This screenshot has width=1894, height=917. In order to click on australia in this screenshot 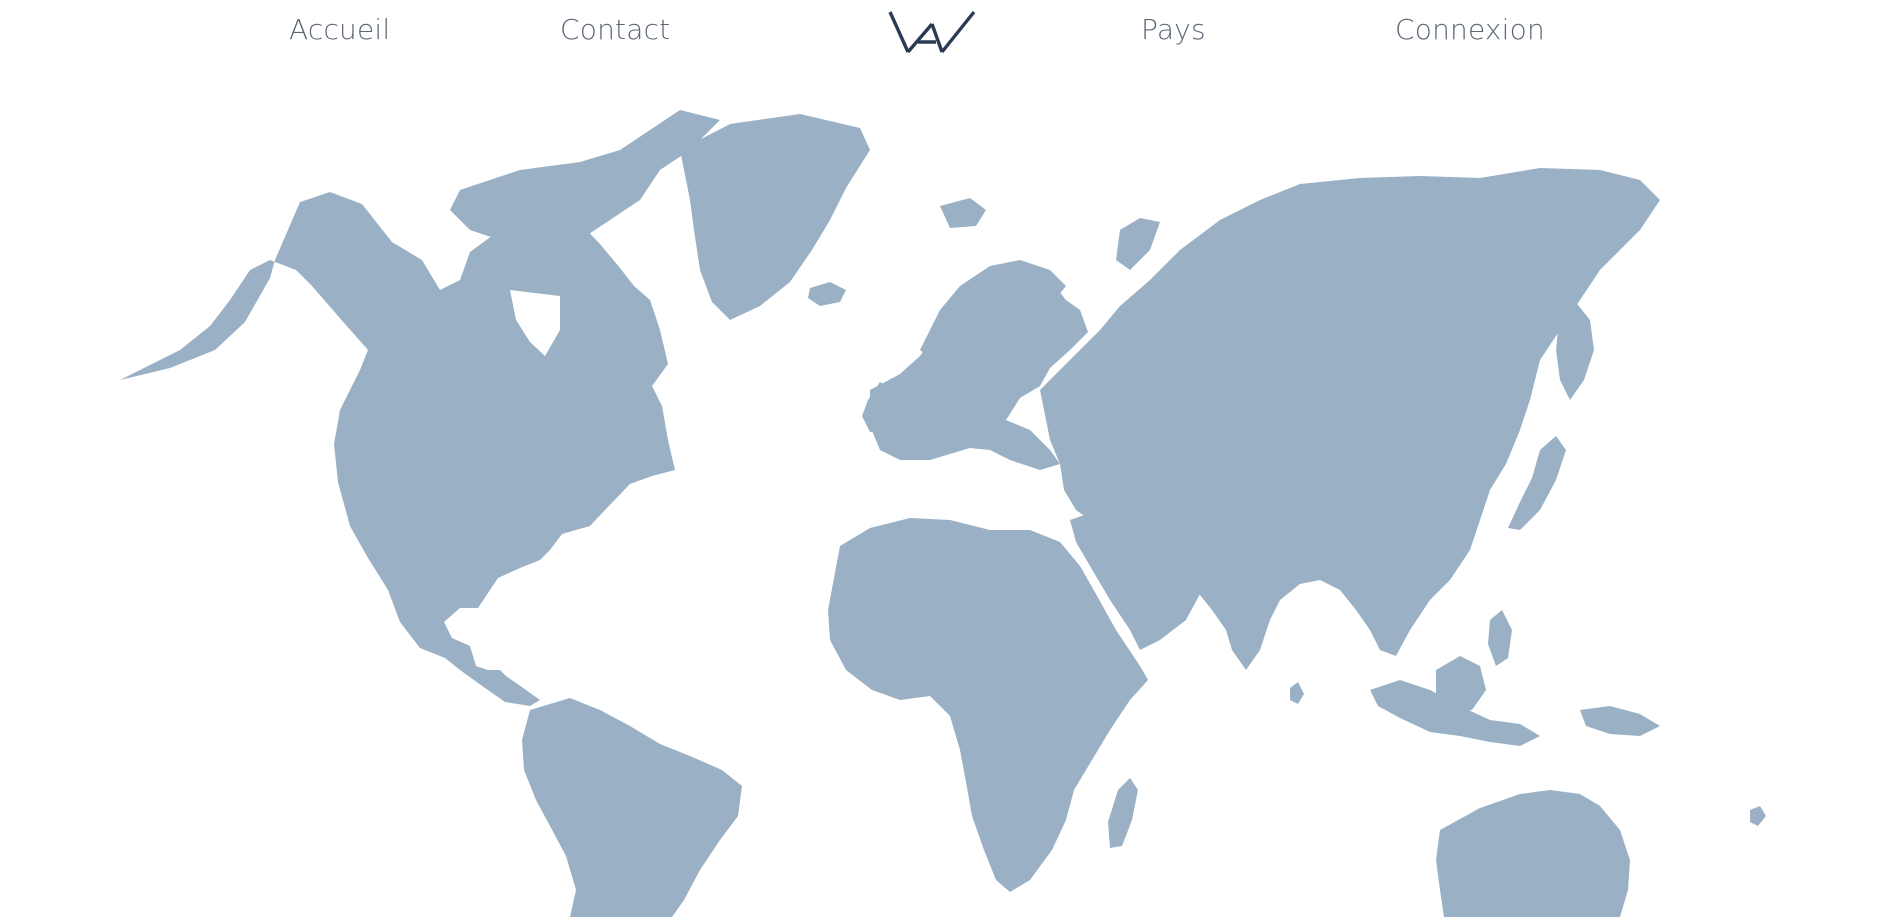, I will do `click(1533, 853)`.